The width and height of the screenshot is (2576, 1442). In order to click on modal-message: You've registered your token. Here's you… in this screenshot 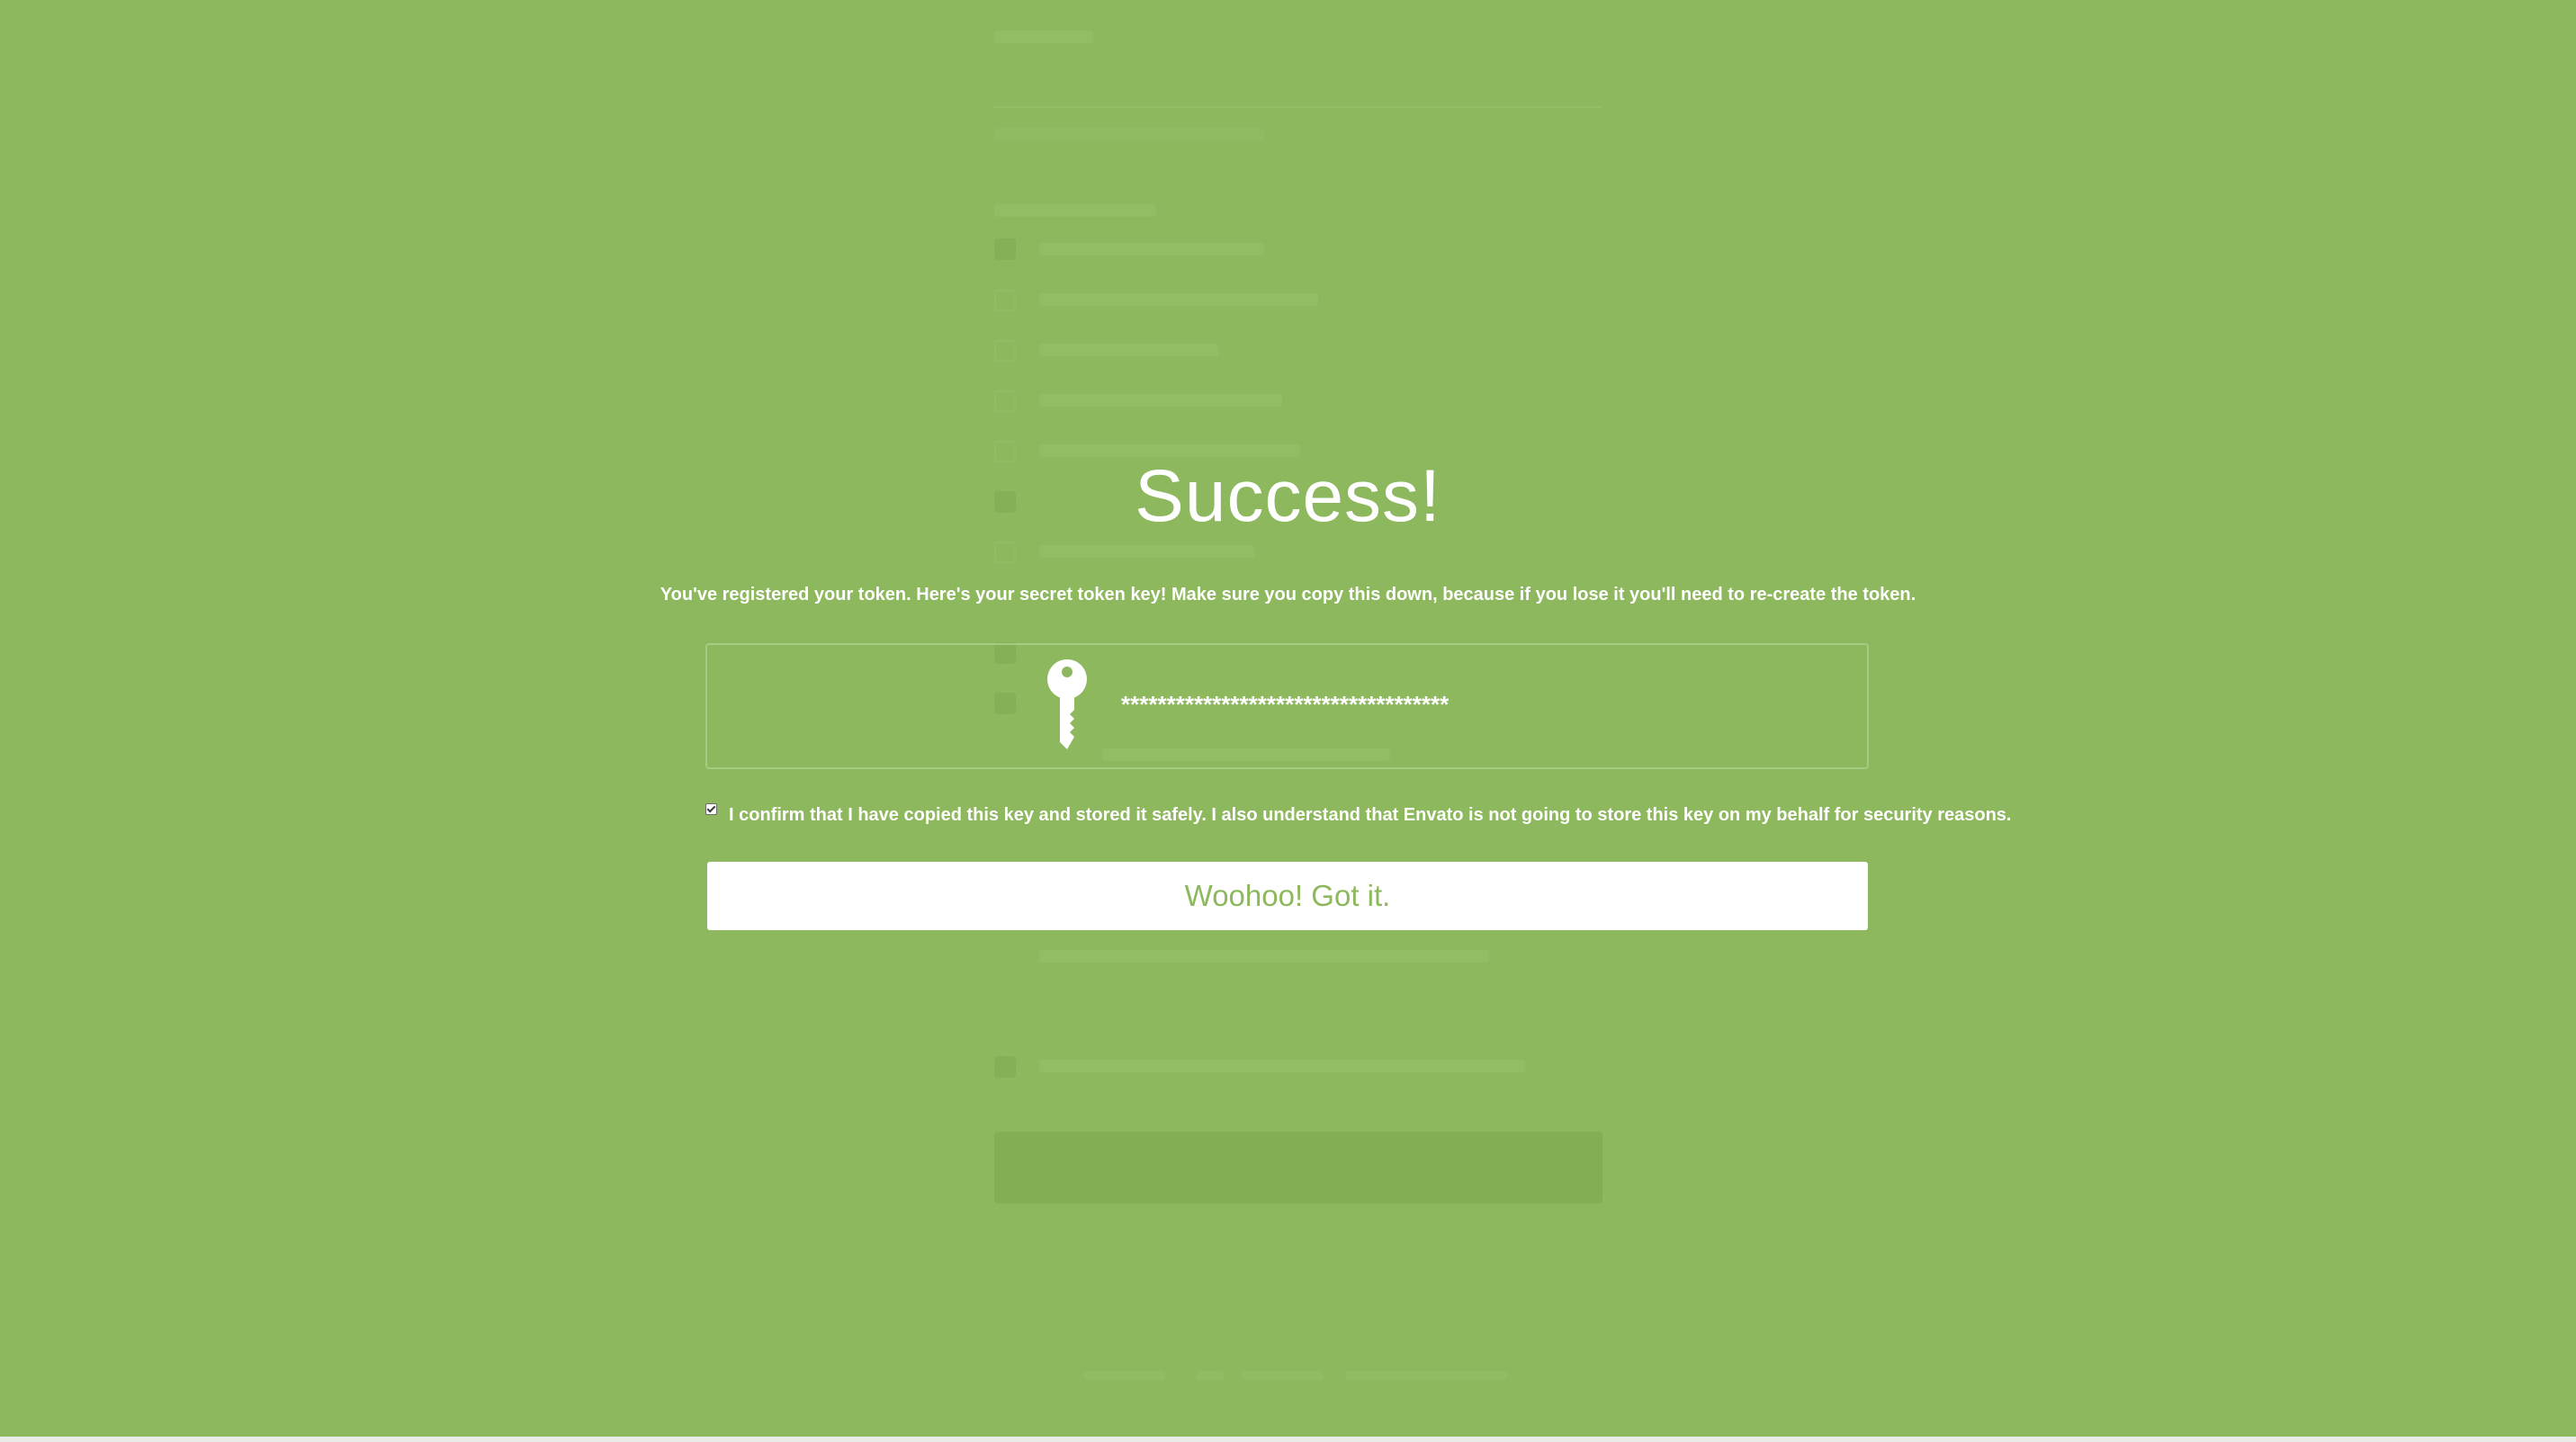, I will do `click(1288, 595)`.